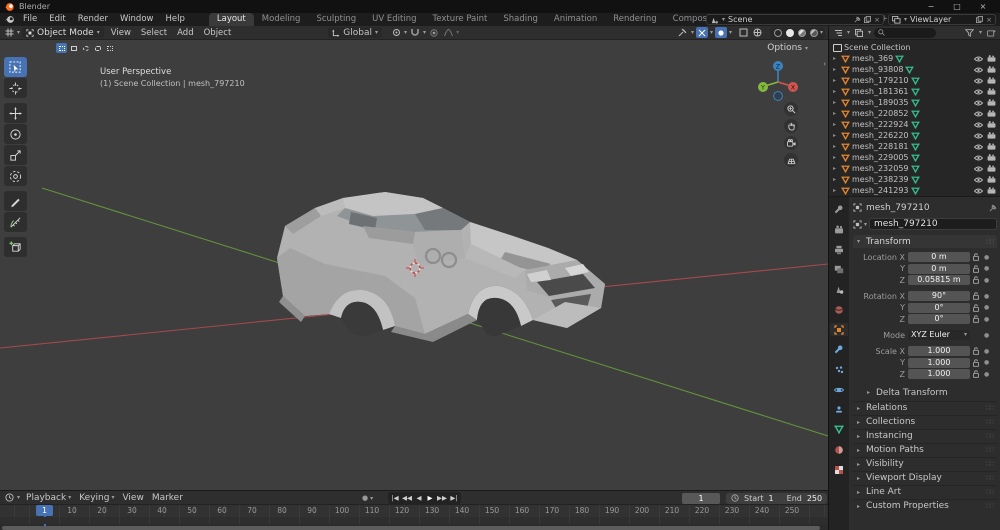  What do you see at coordinates (407, 498) in the screenshot?
I see `prev-keyframe-button: ◀◀` at bounding box center [407, 498].